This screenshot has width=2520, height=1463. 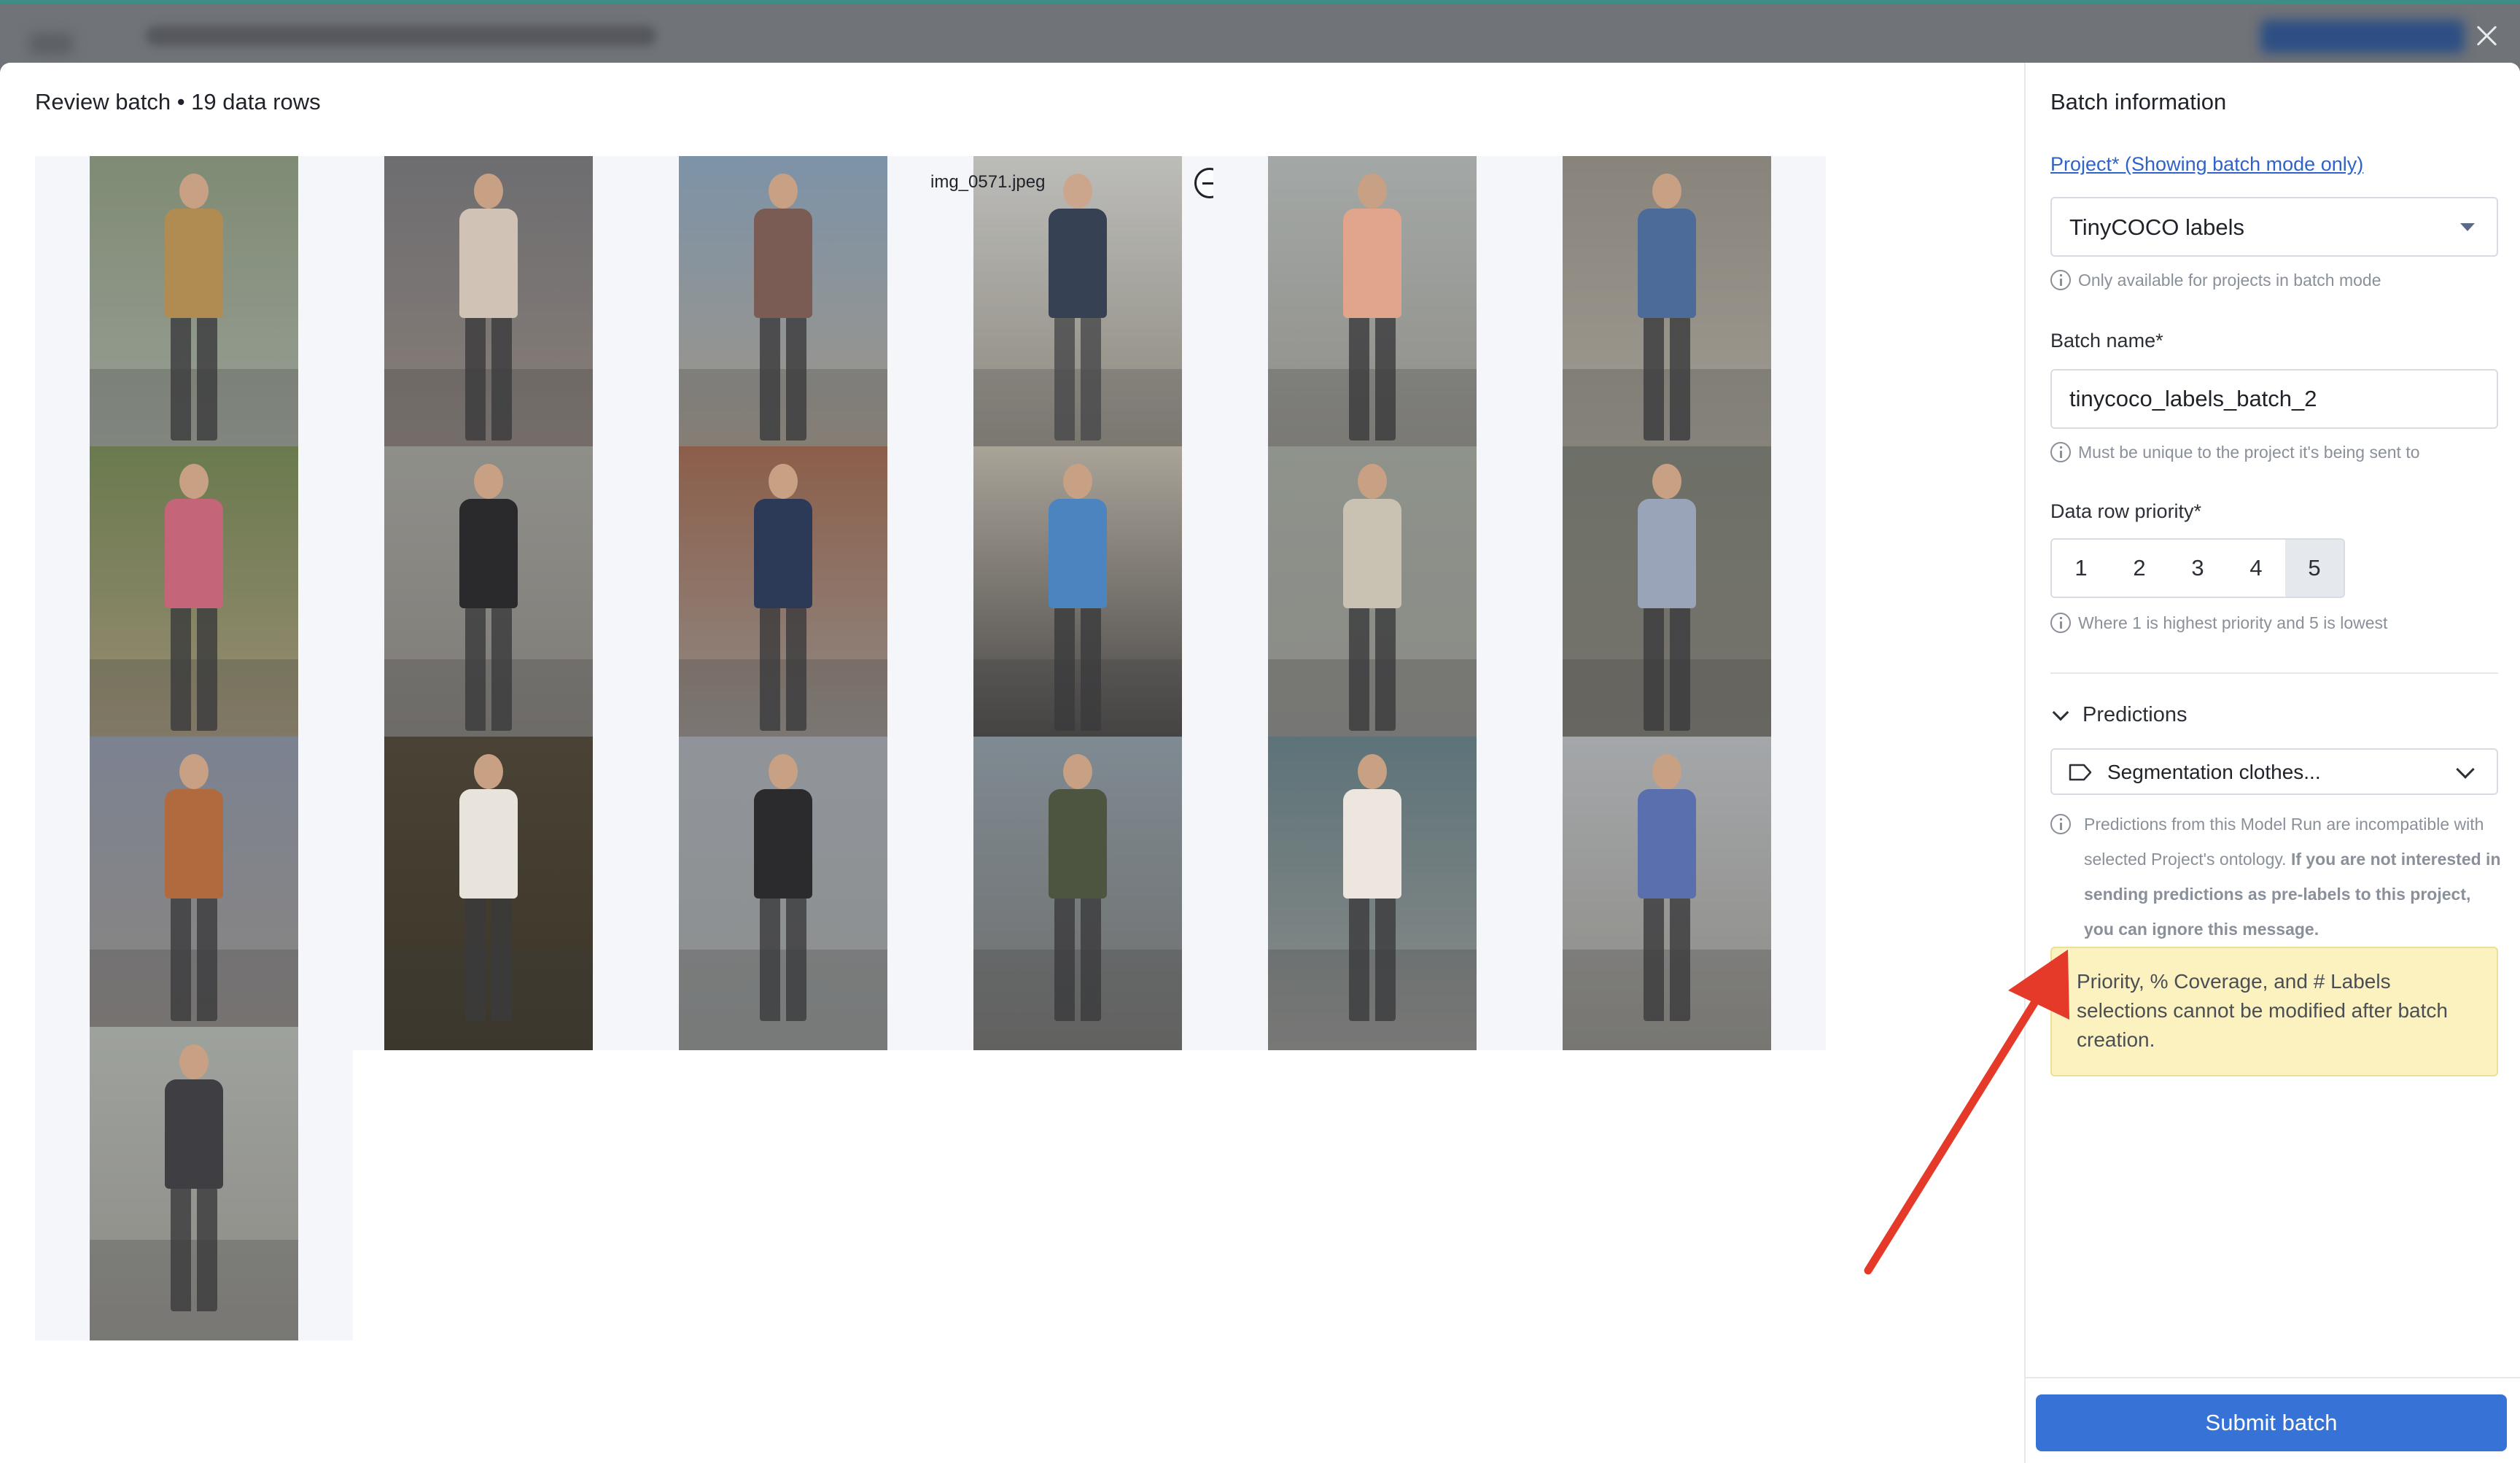 What do you see at coordinates (2271, 1422) in the screenshot?
I see `submit-batch-button: Submit batch` at bounding box center [2271, 1422].